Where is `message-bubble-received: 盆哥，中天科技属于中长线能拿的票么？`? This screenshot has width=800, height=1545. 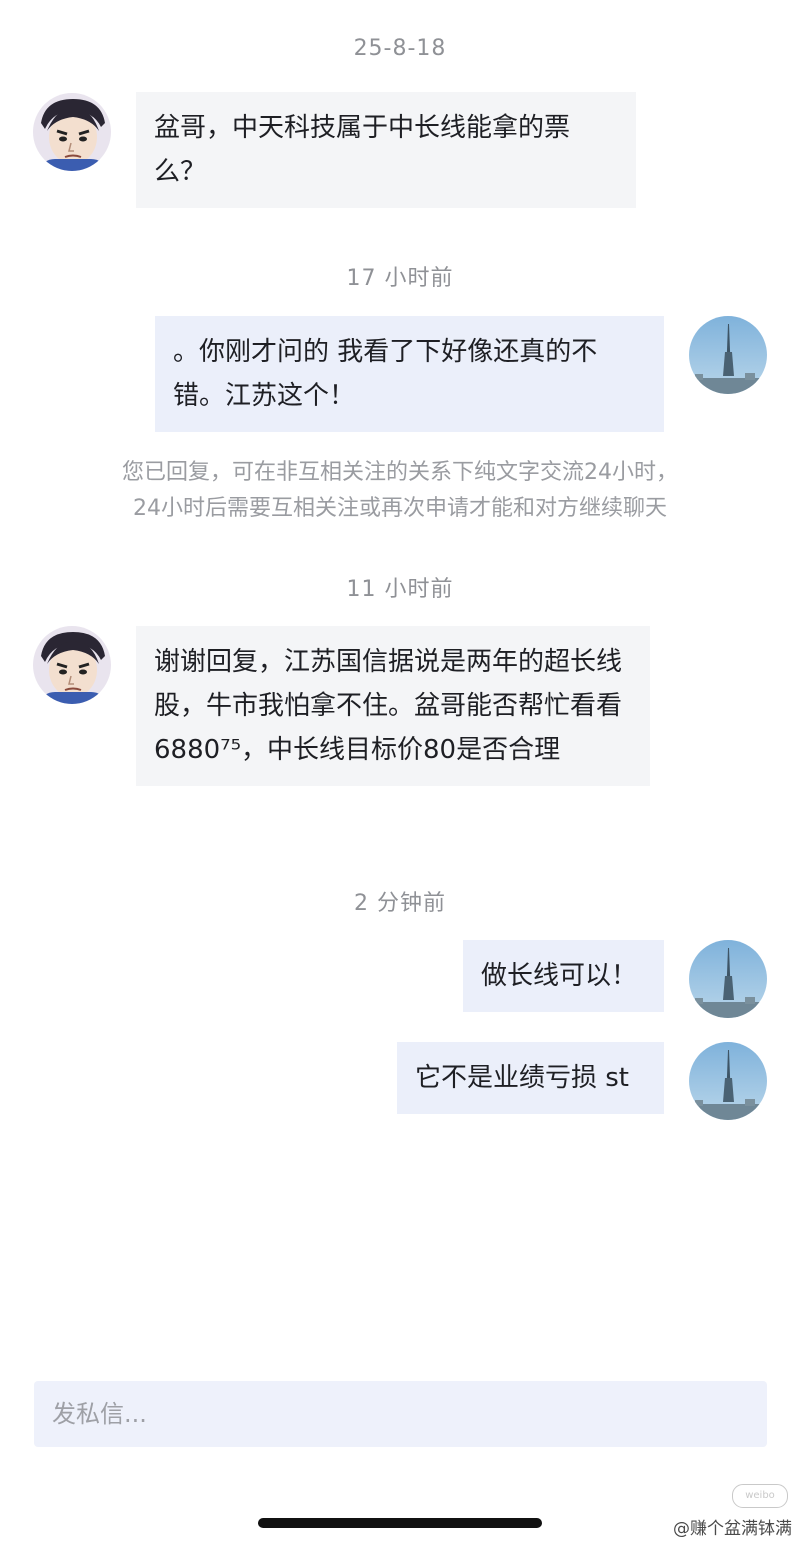
message-bubble-received: 盆哥，中天科技属于中长线能拿的票么？ is located at coordinates (386, 150).